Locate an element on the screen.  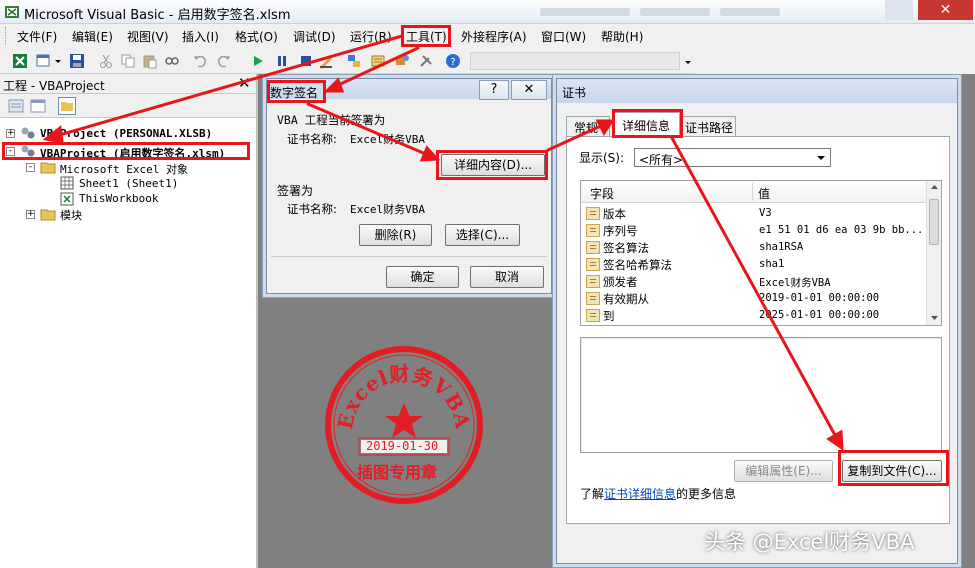
menu-addins: 外接程序(A) is located at coordinates (494, 36).